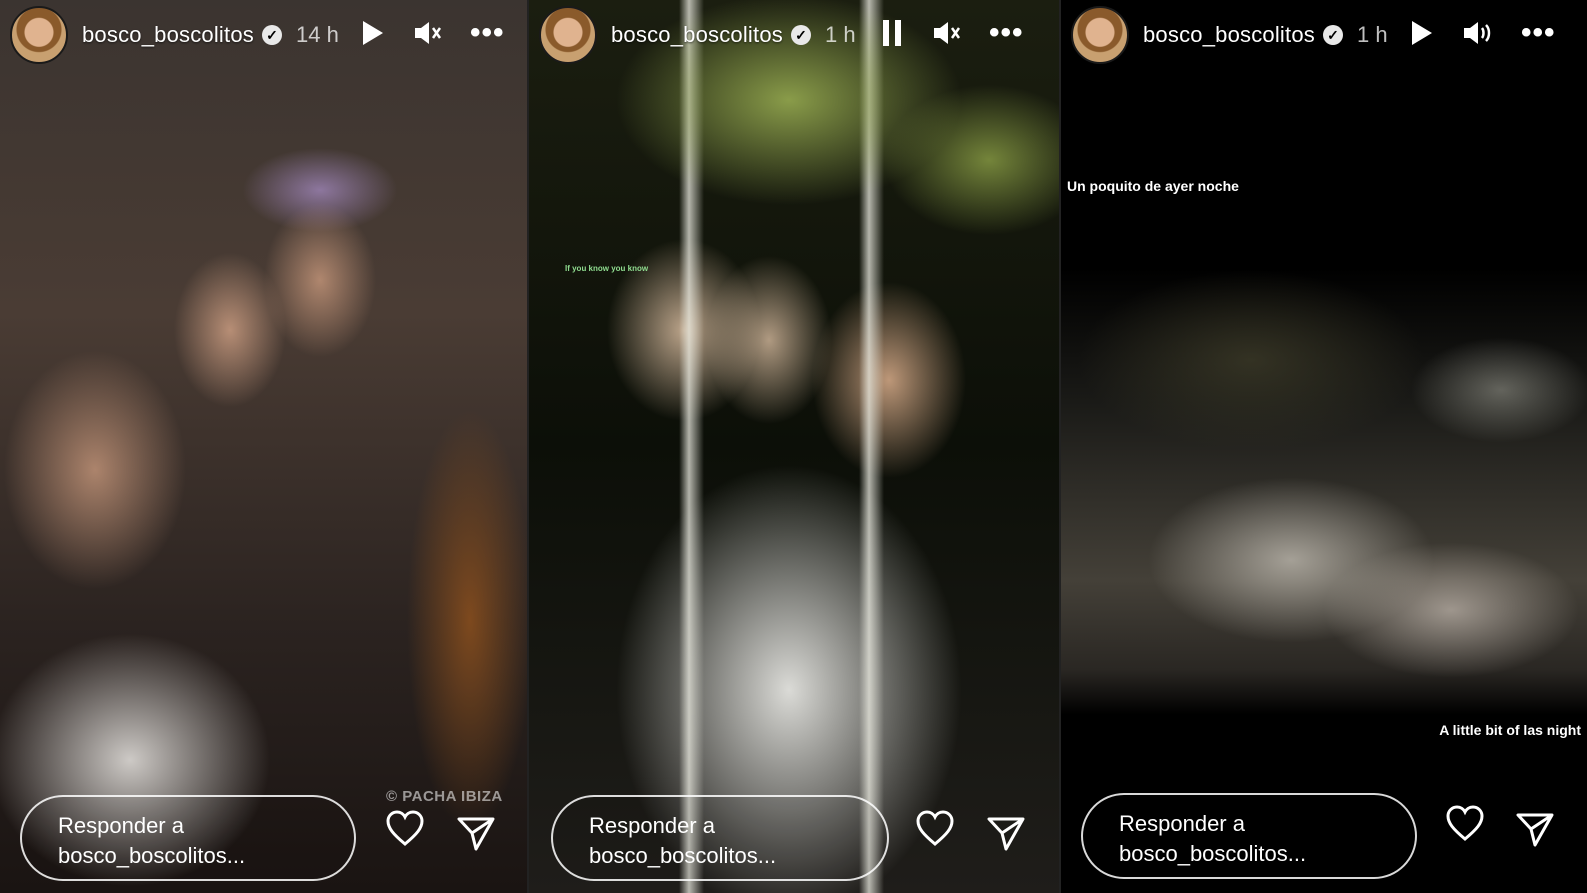 The height and width of the screenshot is (893, 1587). I want to click on sound-button, so click(1476, 33).